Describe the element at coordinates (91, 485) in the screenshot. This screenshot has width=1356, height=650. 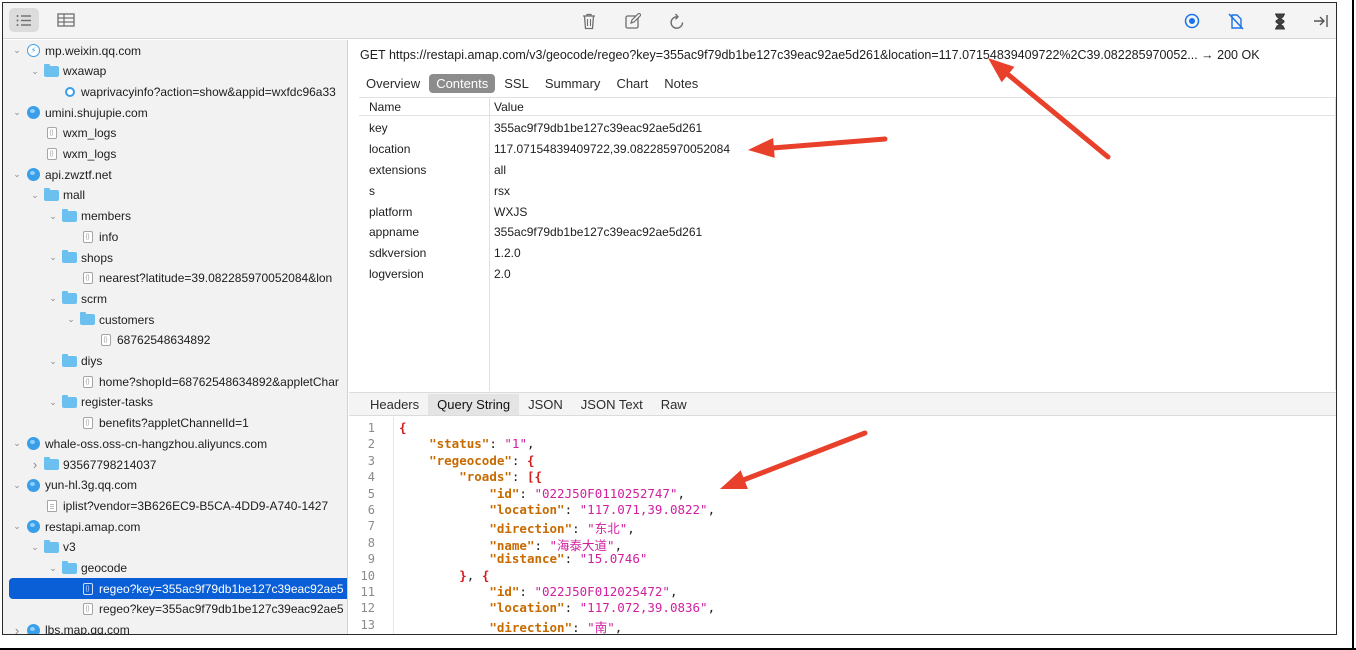
I see `tree-item-label: yun-hl.3g.qq.com` at that location.